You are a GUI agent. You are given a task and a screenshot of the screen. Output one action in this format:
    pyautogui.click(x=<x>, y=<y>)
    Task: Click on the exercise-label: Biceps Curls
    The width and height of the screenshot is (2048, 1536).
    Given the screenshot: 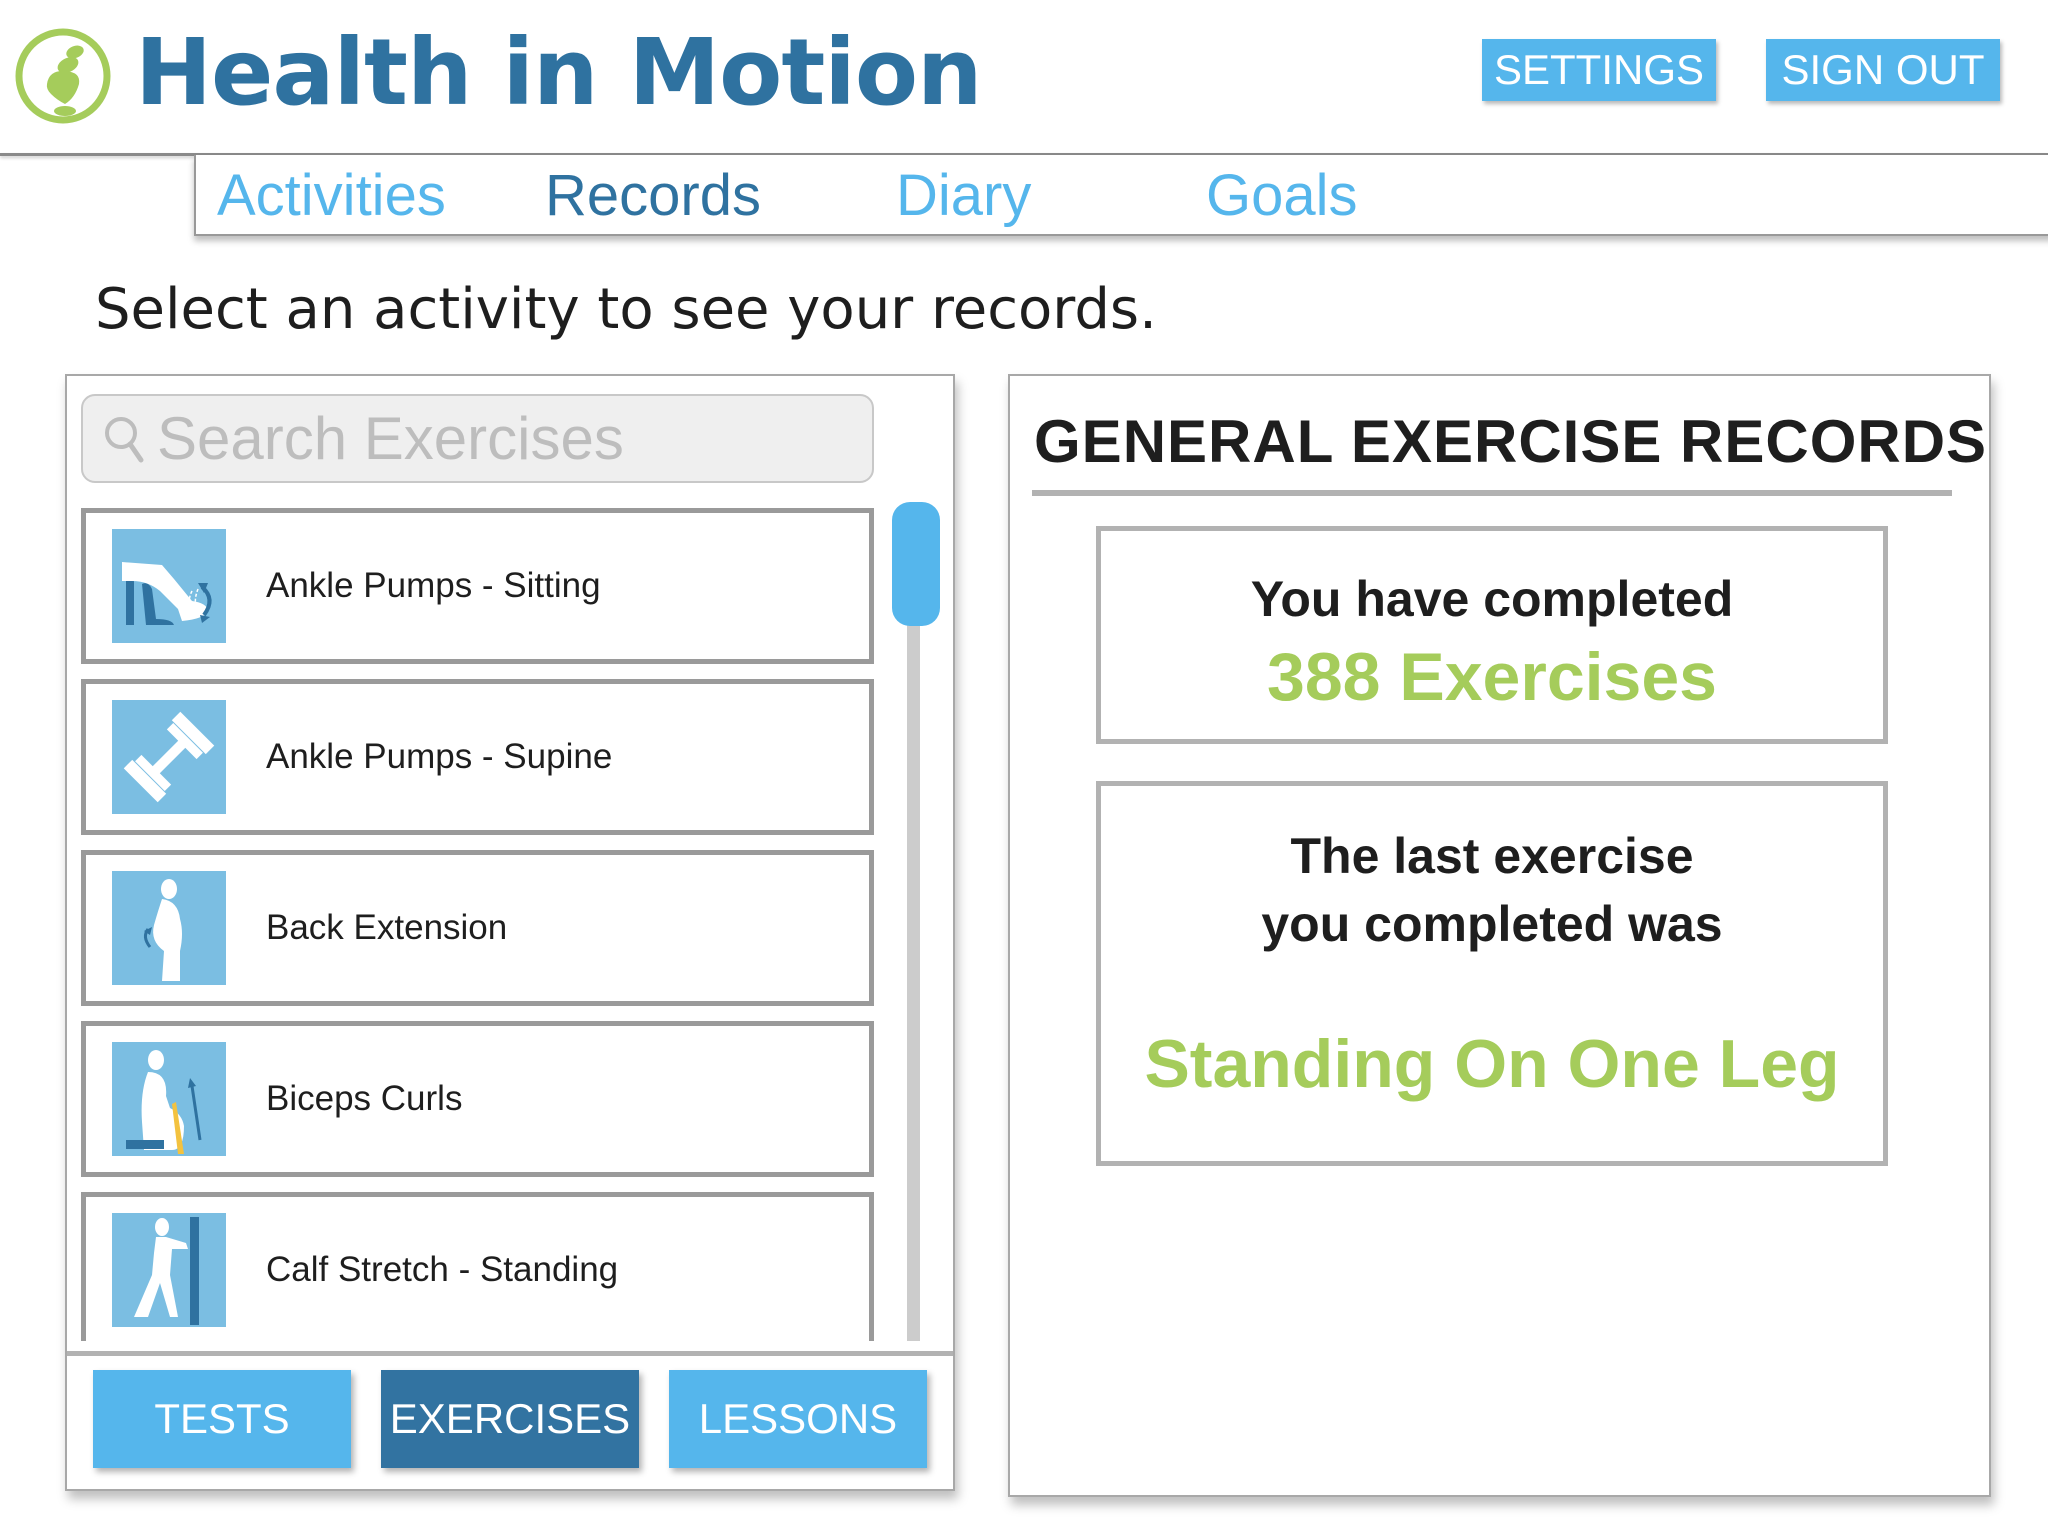 What is the action you would take?
    pyautogui.click(x=364, y=1098)
    